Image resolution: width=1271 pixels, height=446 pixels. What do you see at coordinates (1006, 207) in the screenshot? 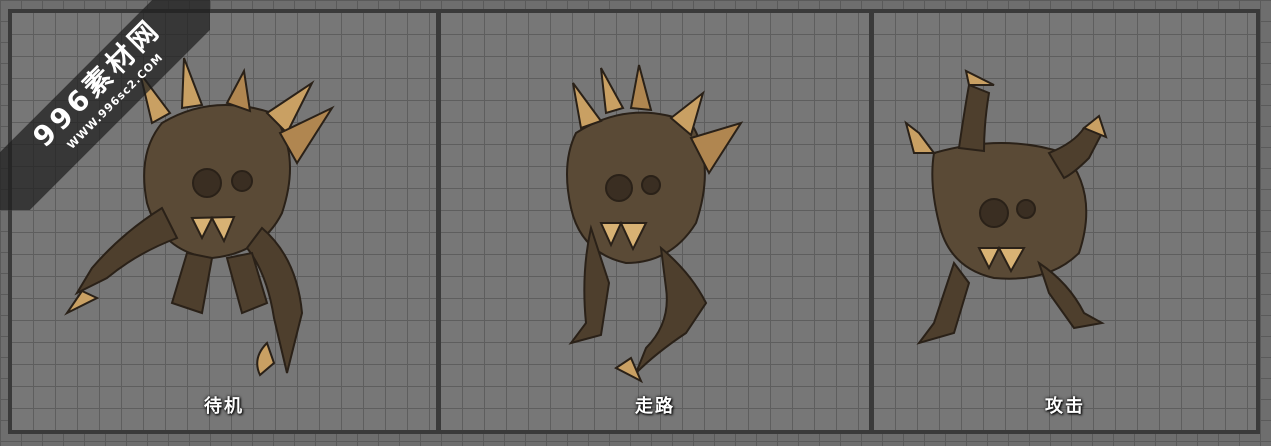
I see `creature-attack-sprite` at bounding box center [1006, 207].